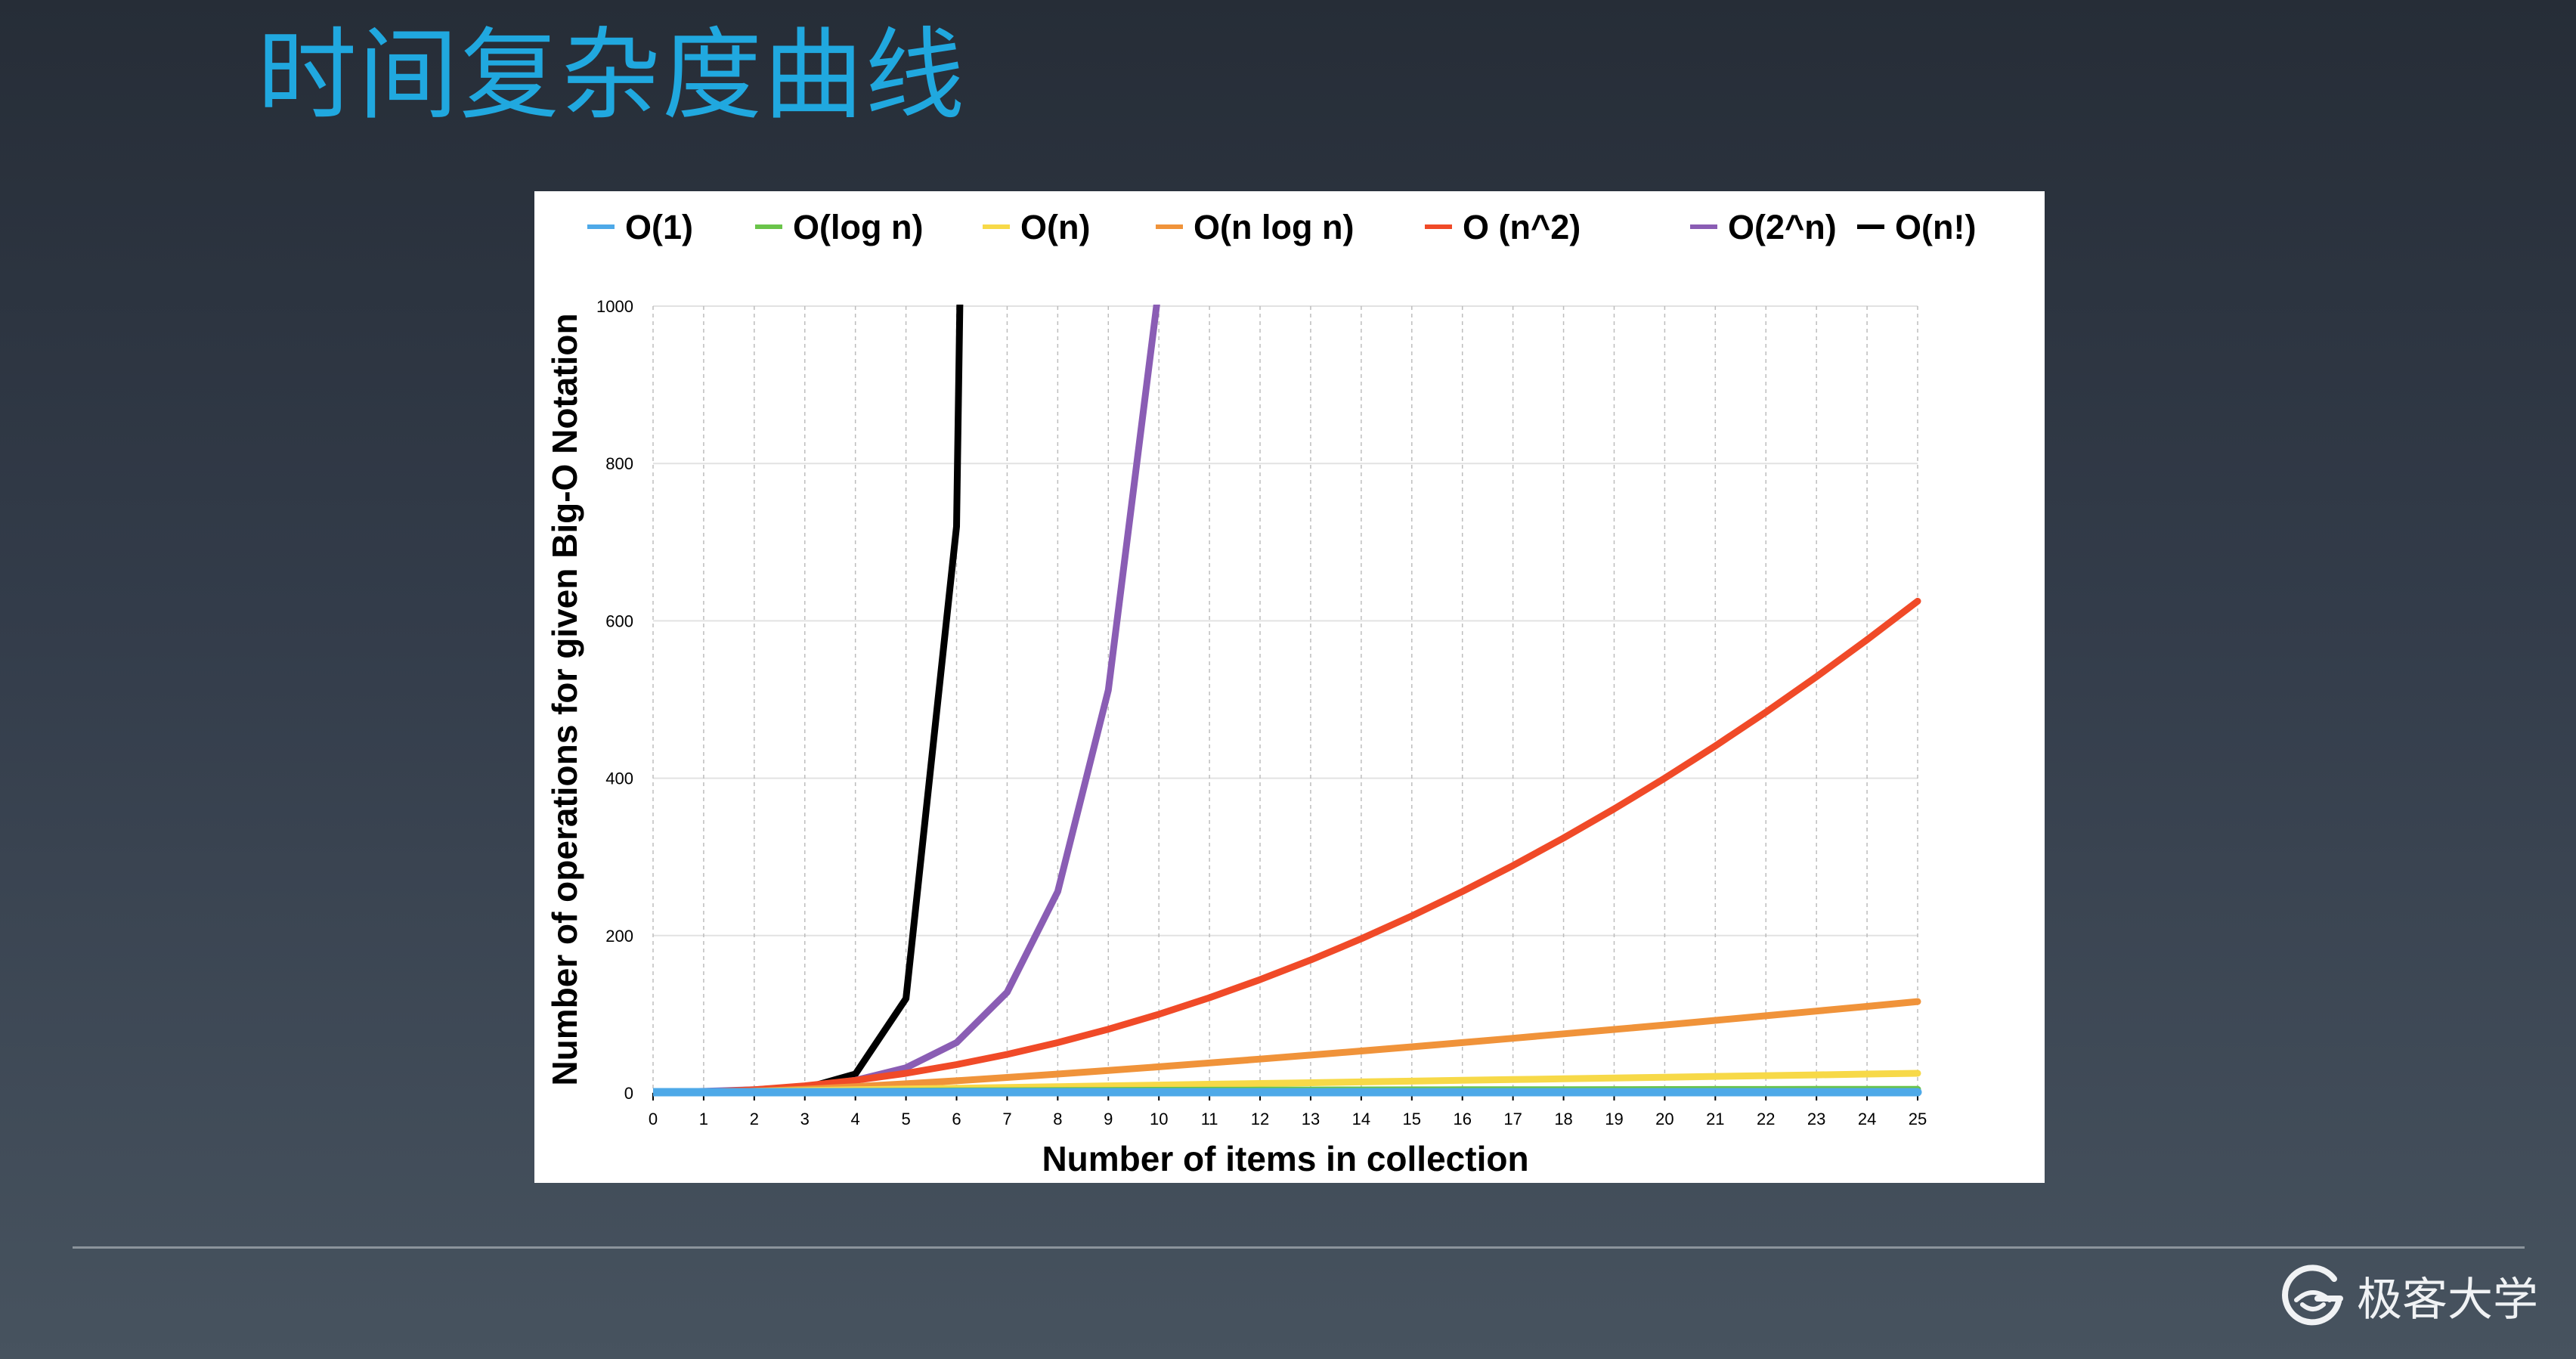 The width and height of the screenshot is (2576, 1359). Describe the element at coordinates (1055, 227) in the screenshot. I see `legend-label: O(n)` at that location.